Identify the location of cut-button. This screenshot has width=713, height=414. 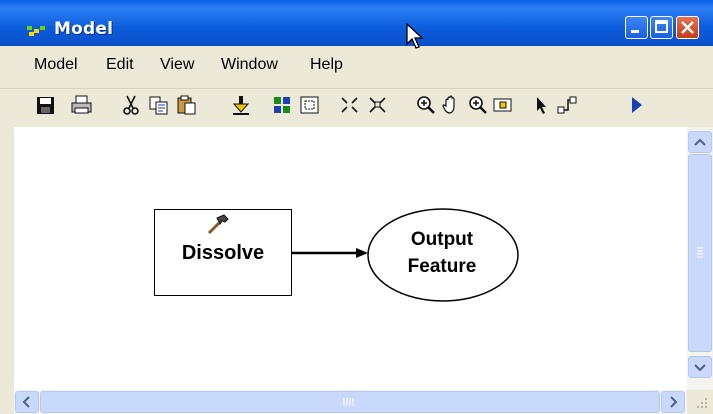
(131, 105).